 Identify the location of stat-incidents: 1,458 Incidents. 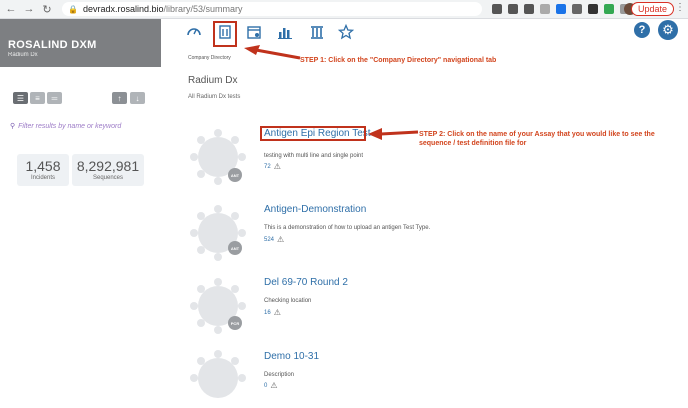
(43, 170).